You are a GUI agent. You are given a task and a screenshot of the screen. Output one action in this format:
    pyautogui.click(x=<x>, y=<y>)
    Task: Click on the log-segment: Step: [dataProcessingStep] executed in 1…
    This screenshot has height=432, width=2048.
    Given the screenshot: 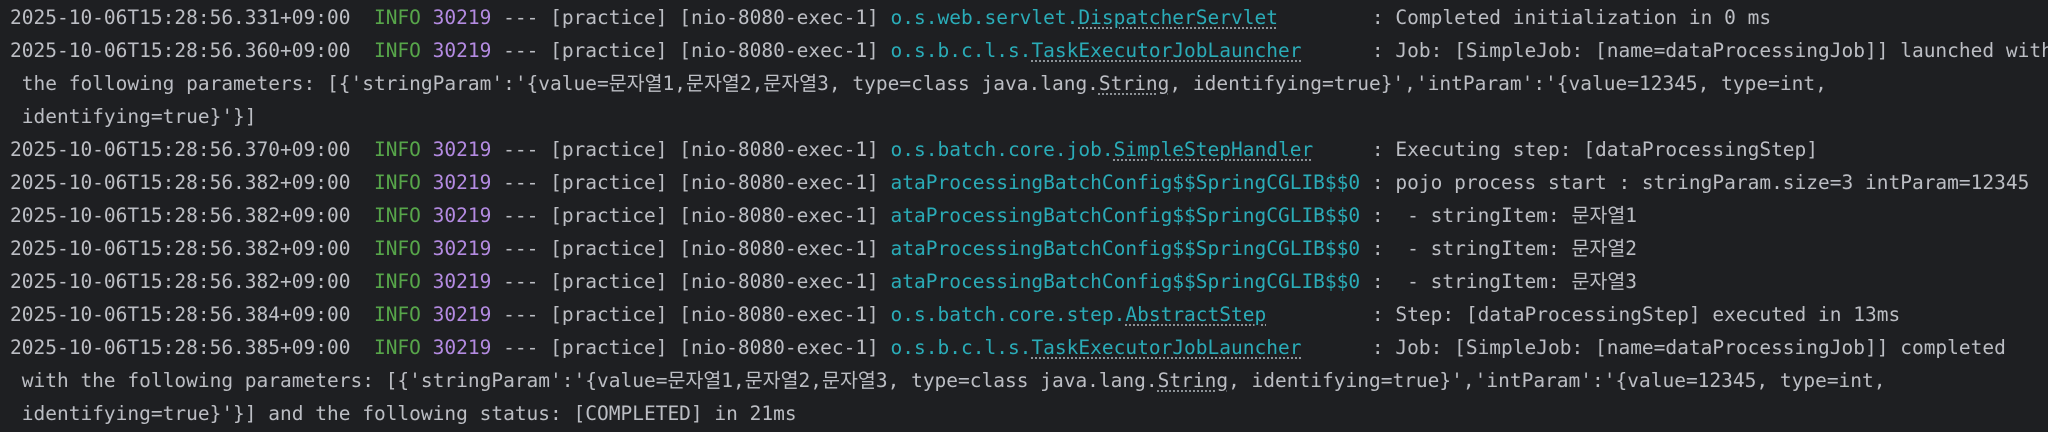 What is the action you would take?
    pyautogui.click(x=1648, y=314)
    